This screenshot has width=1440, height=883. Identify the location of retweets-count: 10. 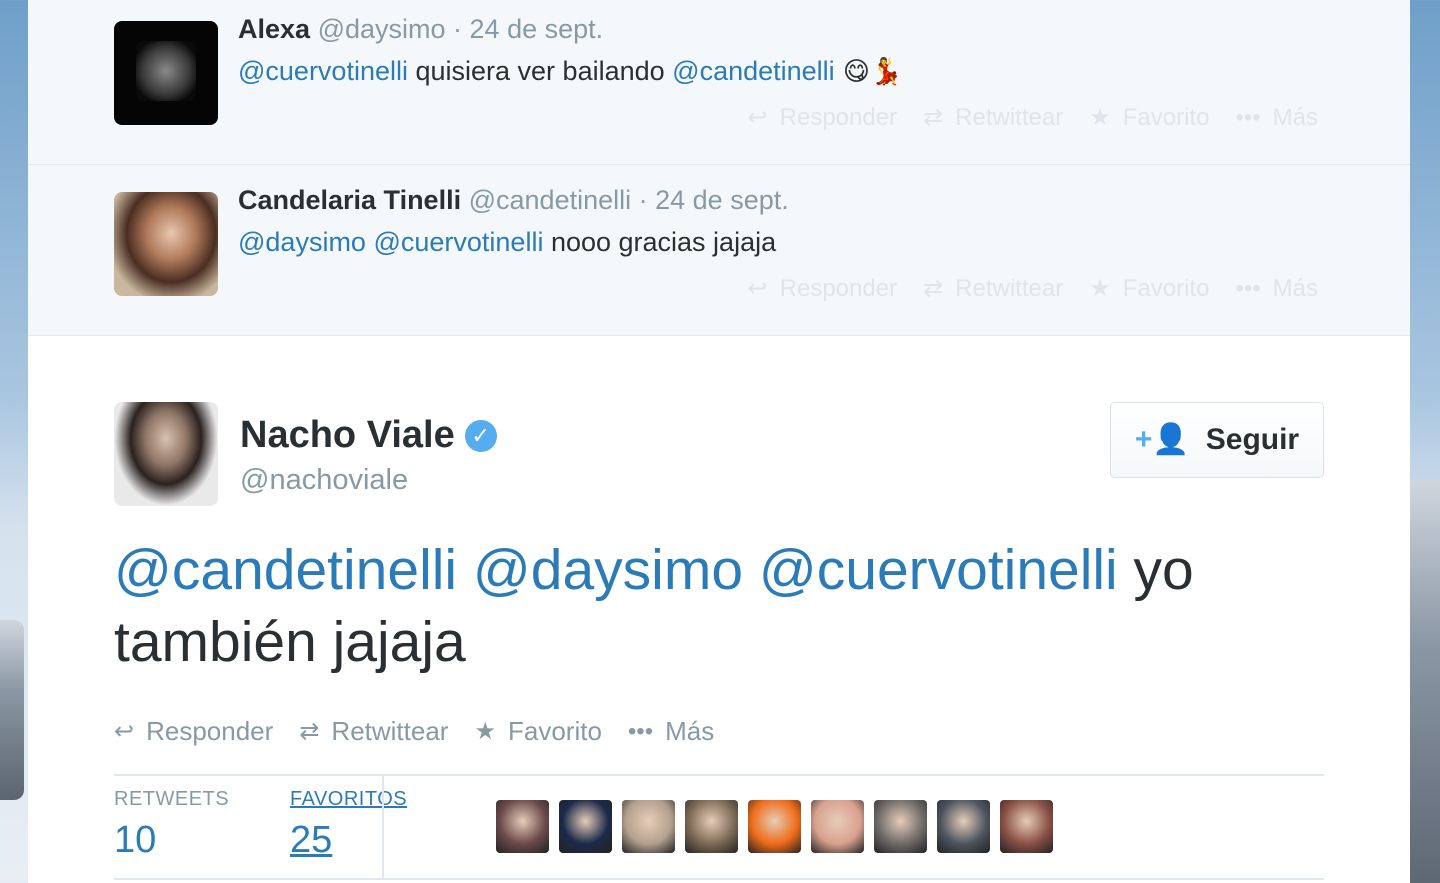
(135, 840).